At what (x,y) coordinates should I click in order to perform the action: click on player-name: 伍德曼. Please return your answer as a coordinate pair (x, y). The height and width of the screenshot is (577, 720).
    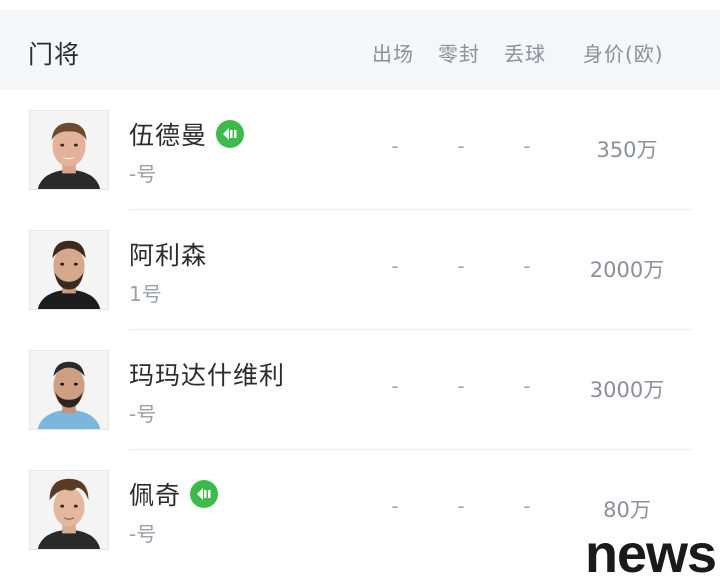
    Looking at the image, I should click on (168, 134).